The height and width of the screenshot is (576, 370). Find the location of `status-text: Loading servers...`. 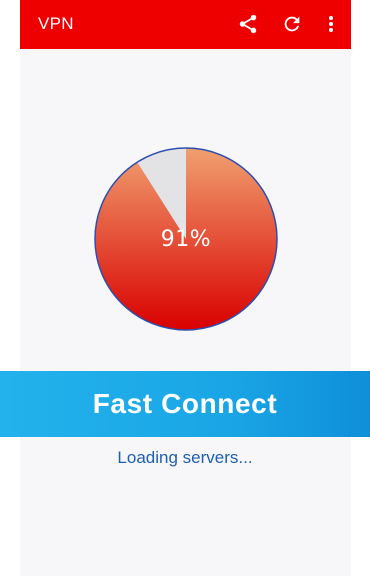

status-text: Loading servers... is located at coordinates (185, 457).